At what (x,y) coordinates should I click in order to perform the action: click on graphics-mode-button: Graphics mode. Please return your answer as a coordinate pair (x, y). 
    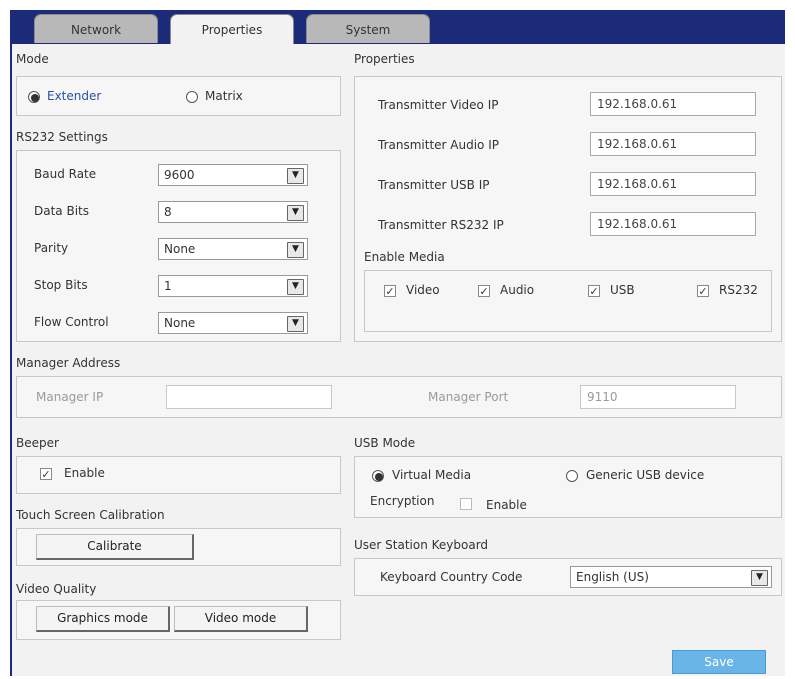
    Looking at the image, I should click on (103, 619).